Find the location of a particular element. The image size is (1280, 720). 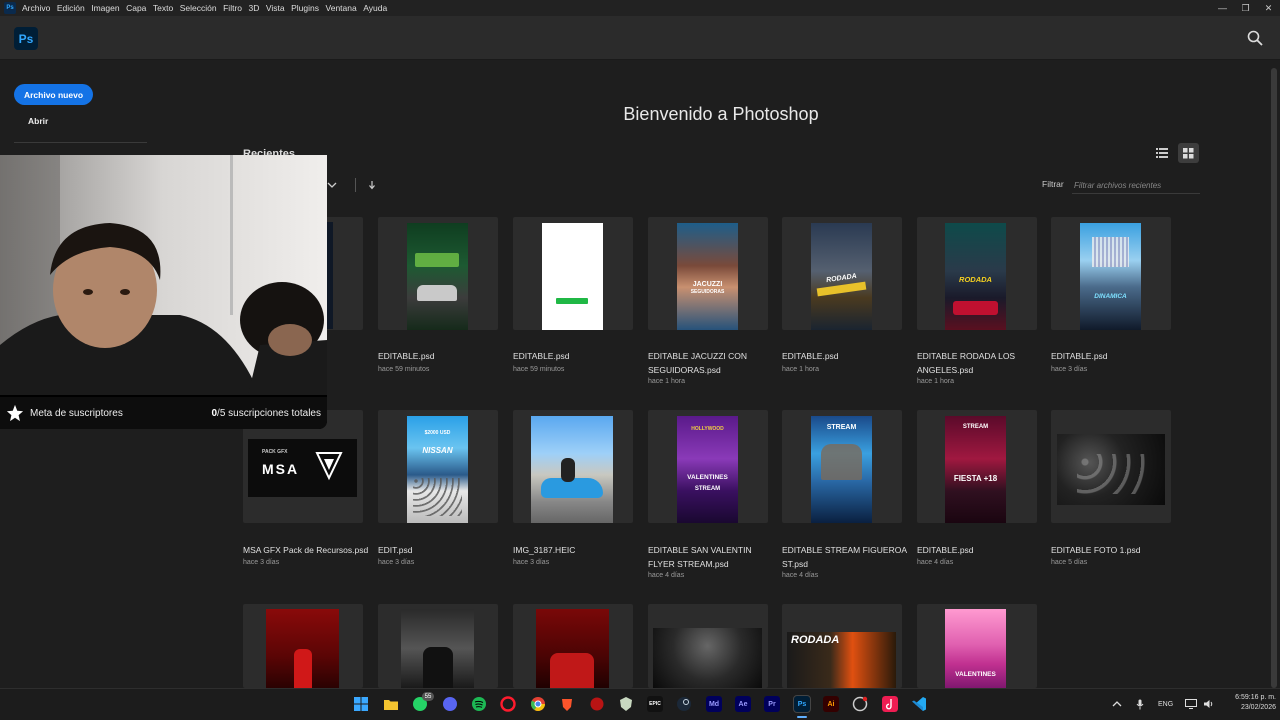

recent-file-card: DINAMICA is located at coordinates (1111, 273).